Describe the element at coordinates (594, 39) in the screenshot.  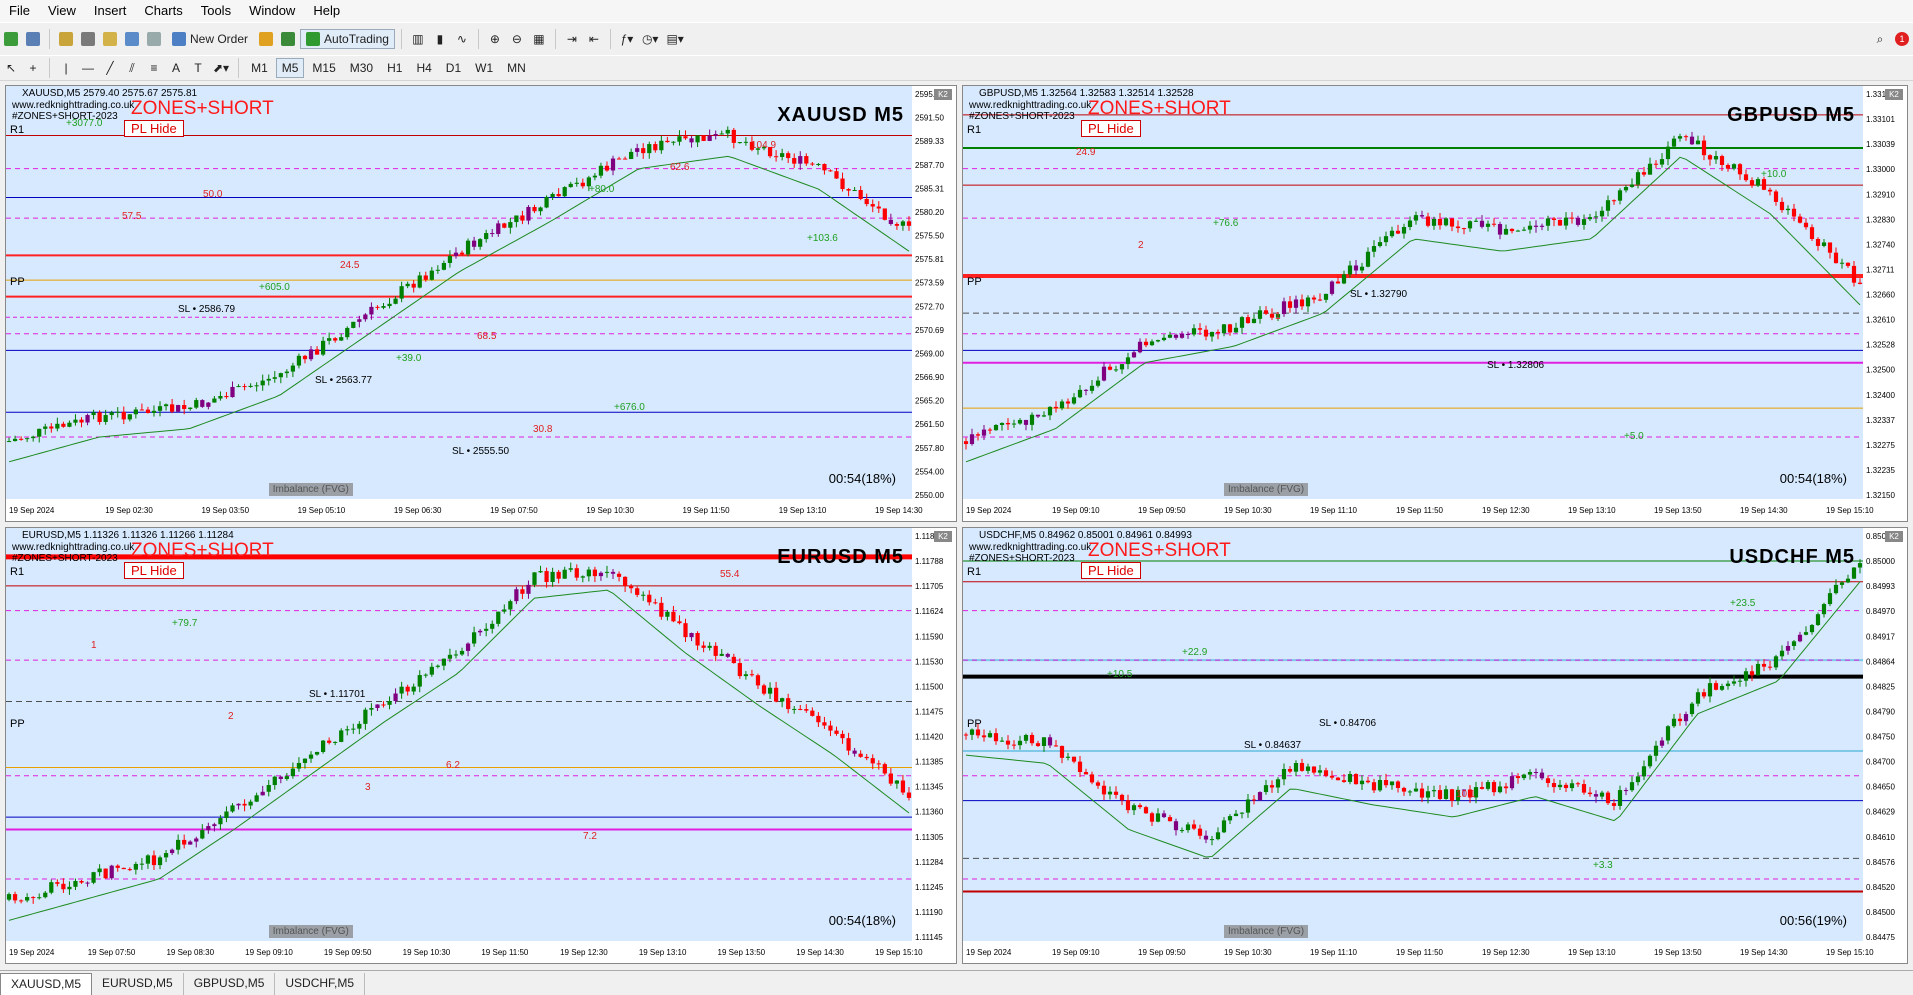
I see `chart-shift-icon: ⇤` at that location.